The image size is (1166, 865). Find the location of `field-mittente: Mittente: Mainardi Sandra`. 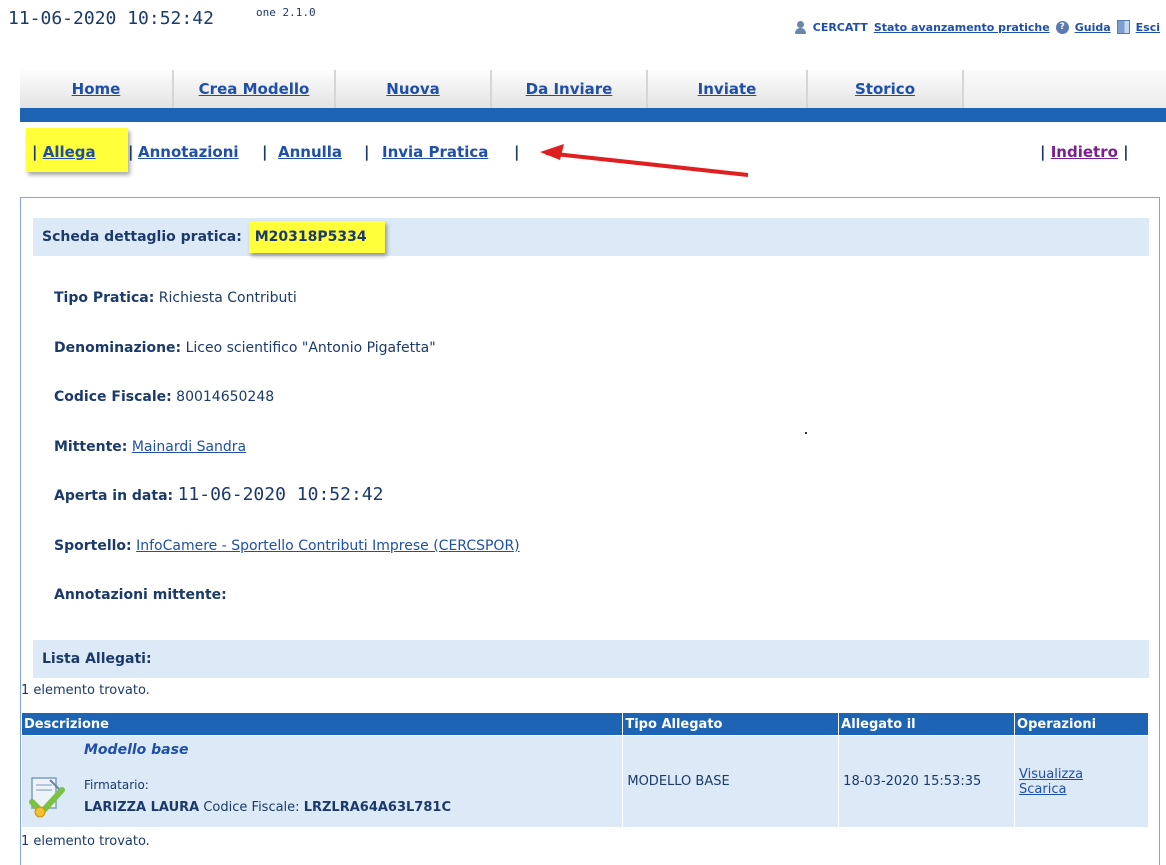

field-mittente: Mittente: Mainardi Sandra is located at coordinates (150, 447).